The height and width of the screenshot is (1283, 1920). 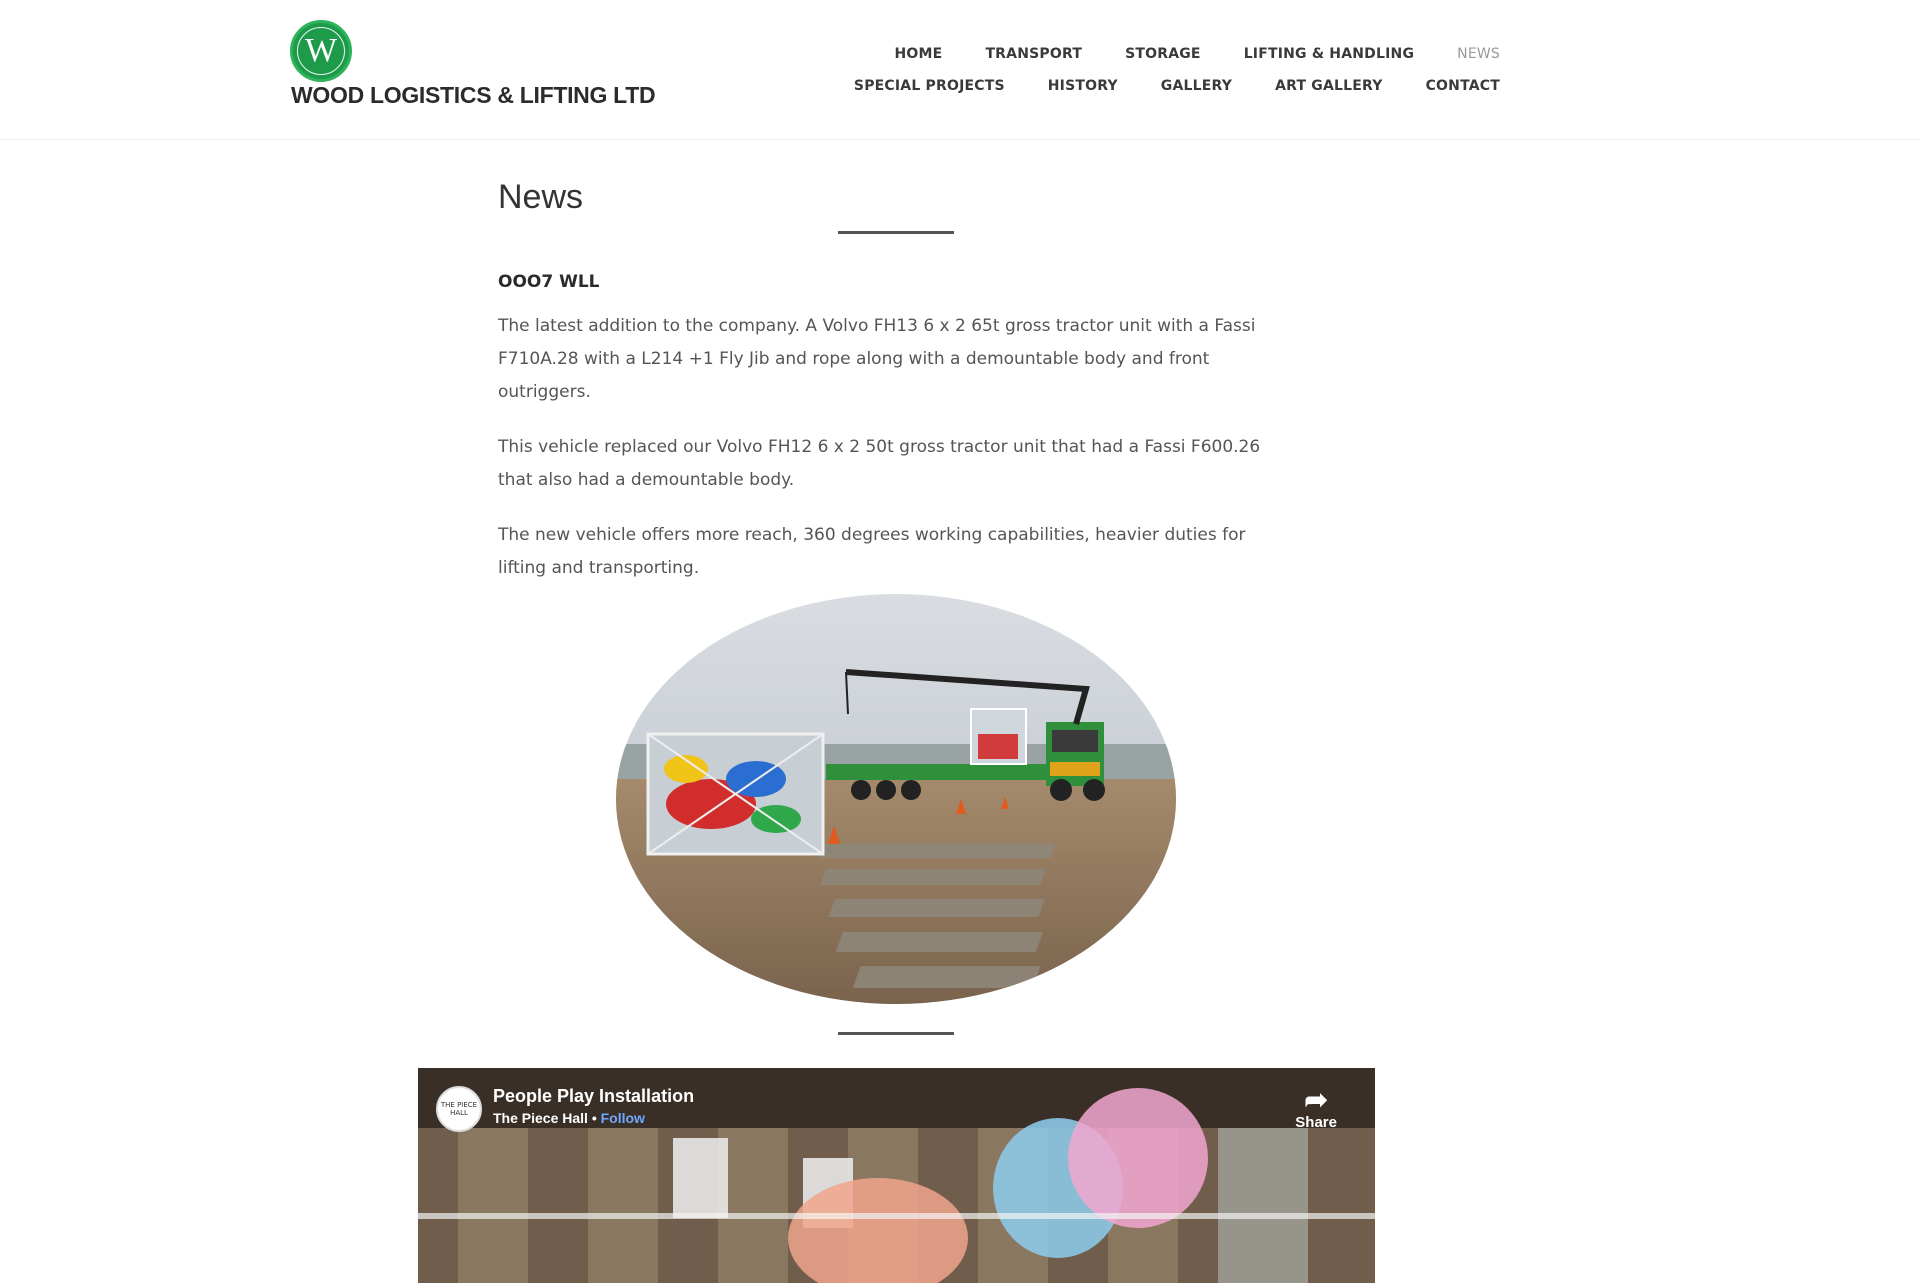 I want to click on share-button: ➦ Share, so click(x=1316, y=1108).